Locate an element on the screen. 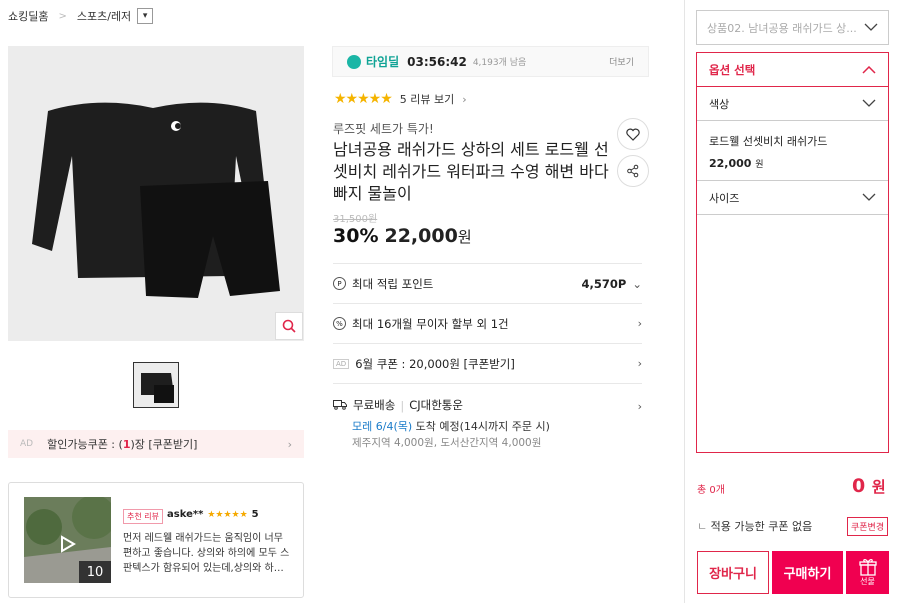 The image size is (900, 603). gift-icon is located at coordinates (867, 567).